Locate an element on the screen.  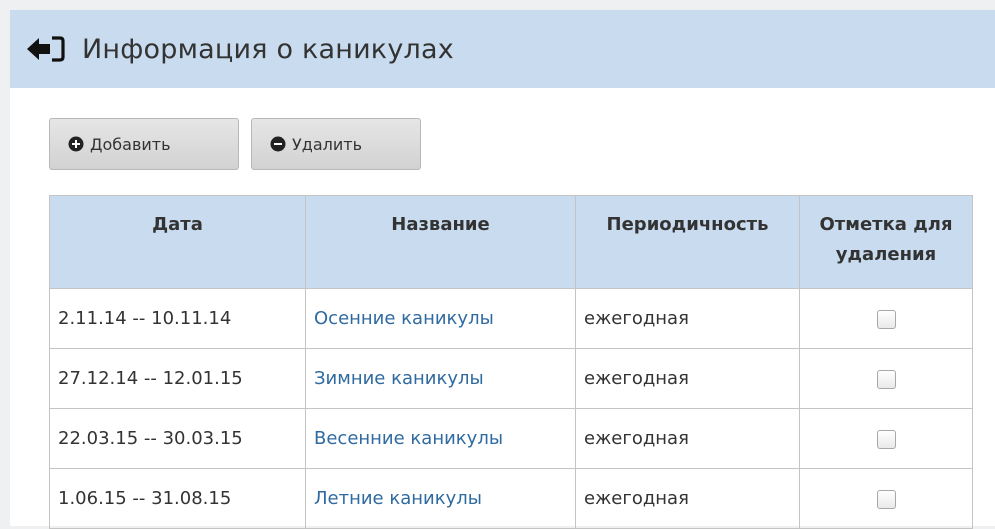
toolbar: Добавить Удалить is located at coordinates (235, 144).